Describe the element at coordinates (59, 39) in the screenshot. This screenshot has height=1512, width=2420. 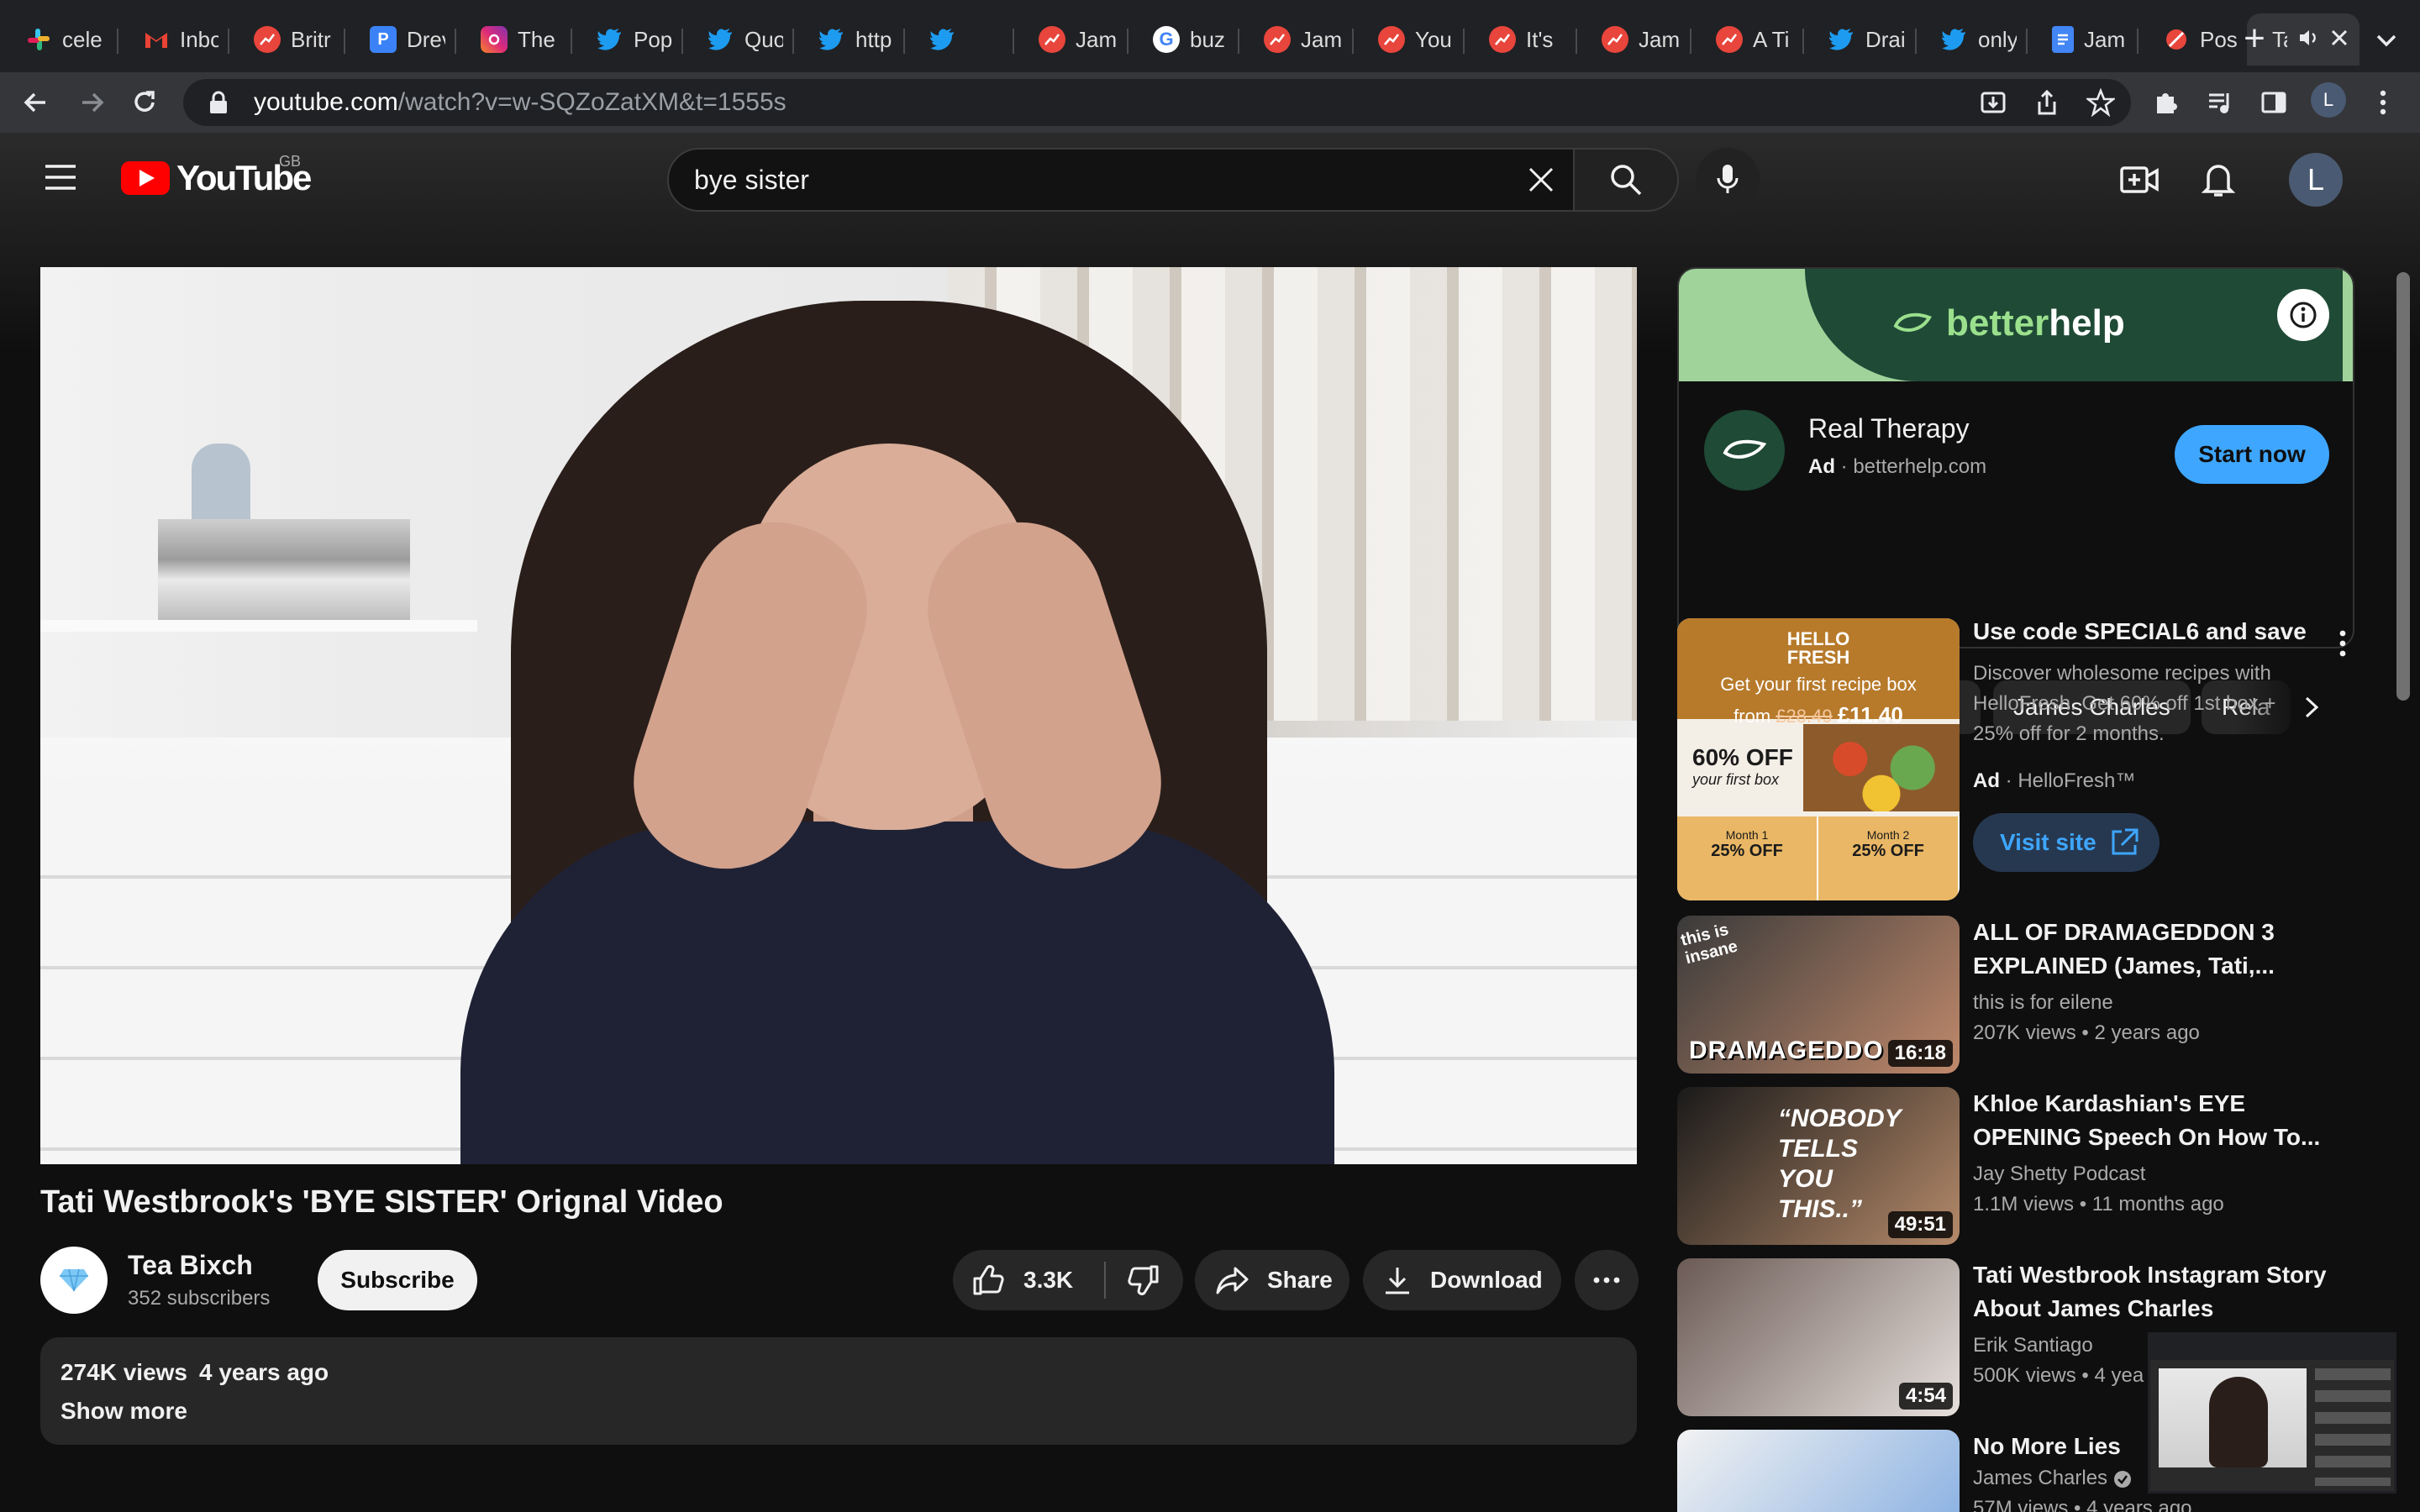
I see `browser-tab: cele` at that location.